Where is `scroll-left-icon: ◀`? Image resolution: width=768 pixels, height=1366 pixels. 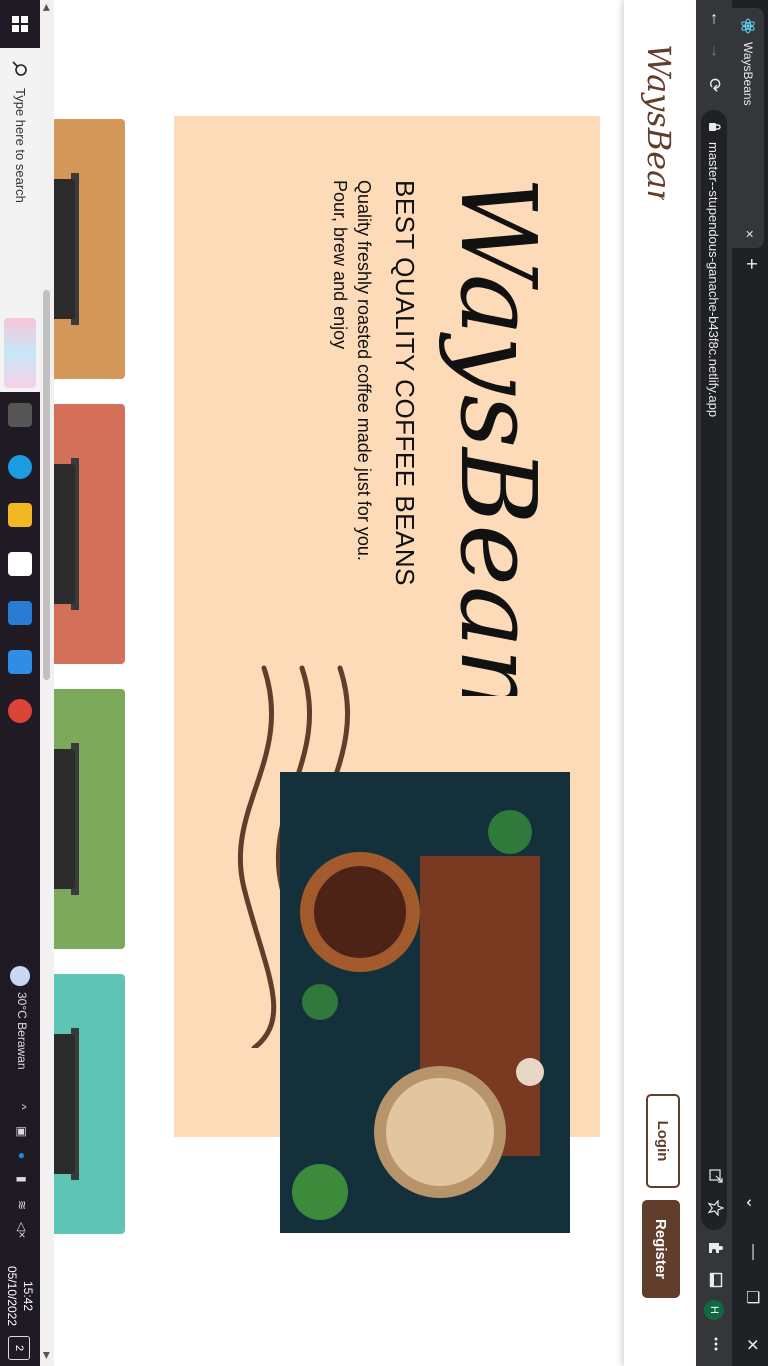 scroll-left-icon: ◀ is located at coordinates (47, 7).